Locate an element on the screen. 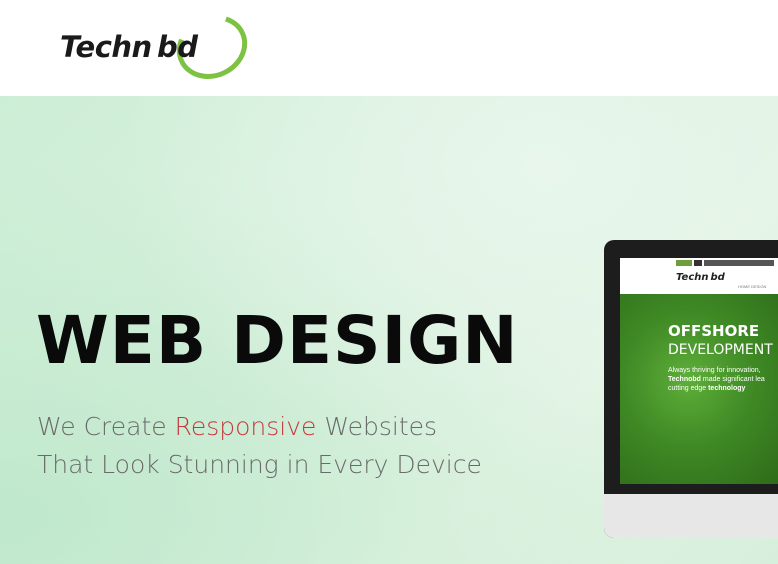  mini-banner-bold-2: technology is located at coordinates (727, 388).